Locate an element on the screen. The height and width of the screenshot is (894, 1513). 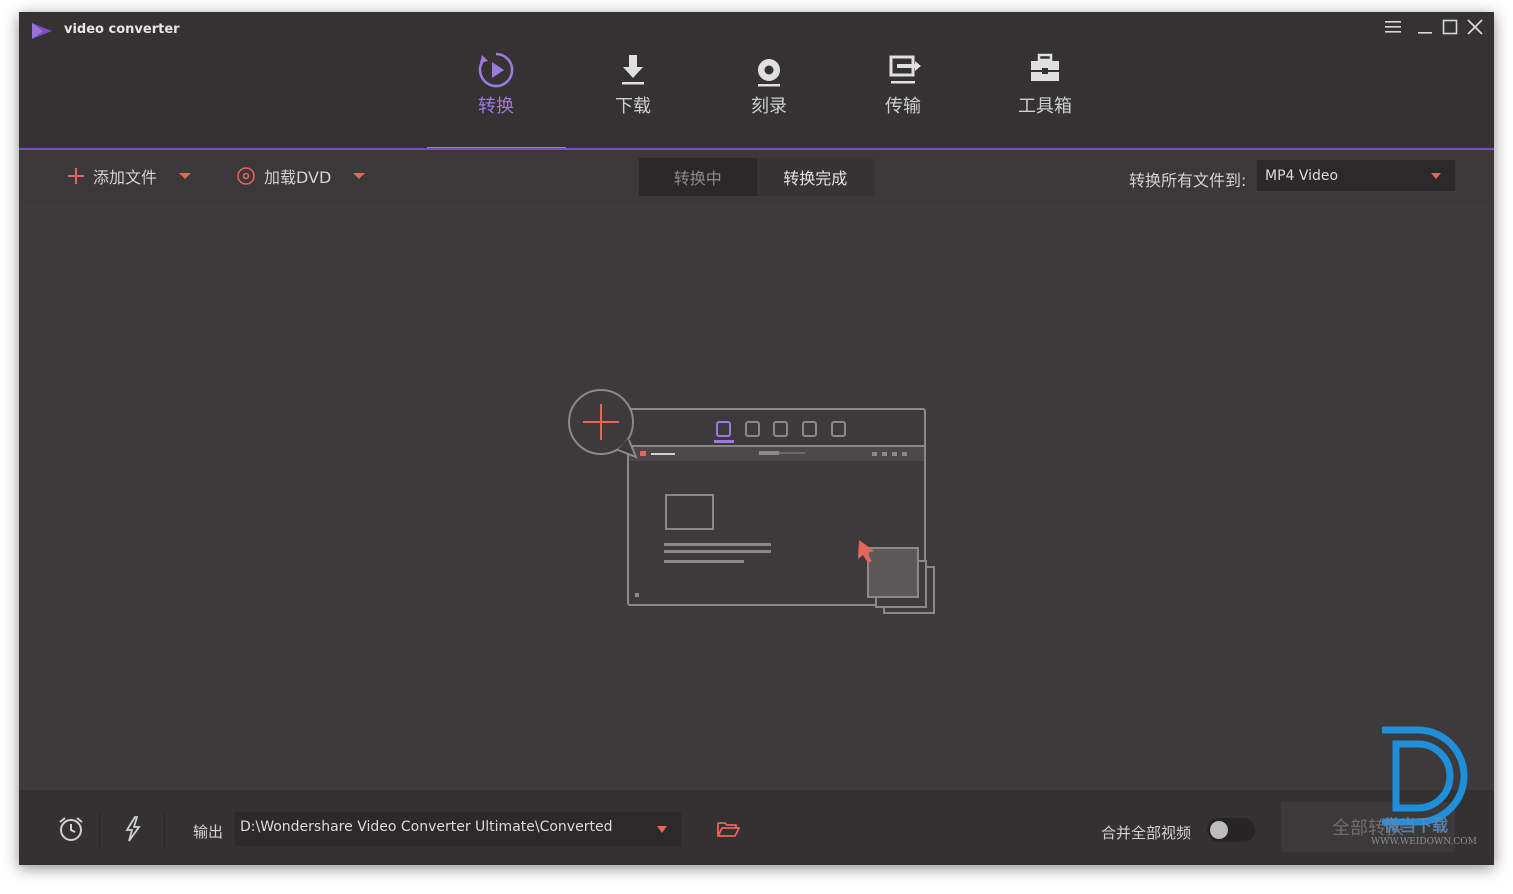
output-label: 输出 is located at coordinates (208, 832).